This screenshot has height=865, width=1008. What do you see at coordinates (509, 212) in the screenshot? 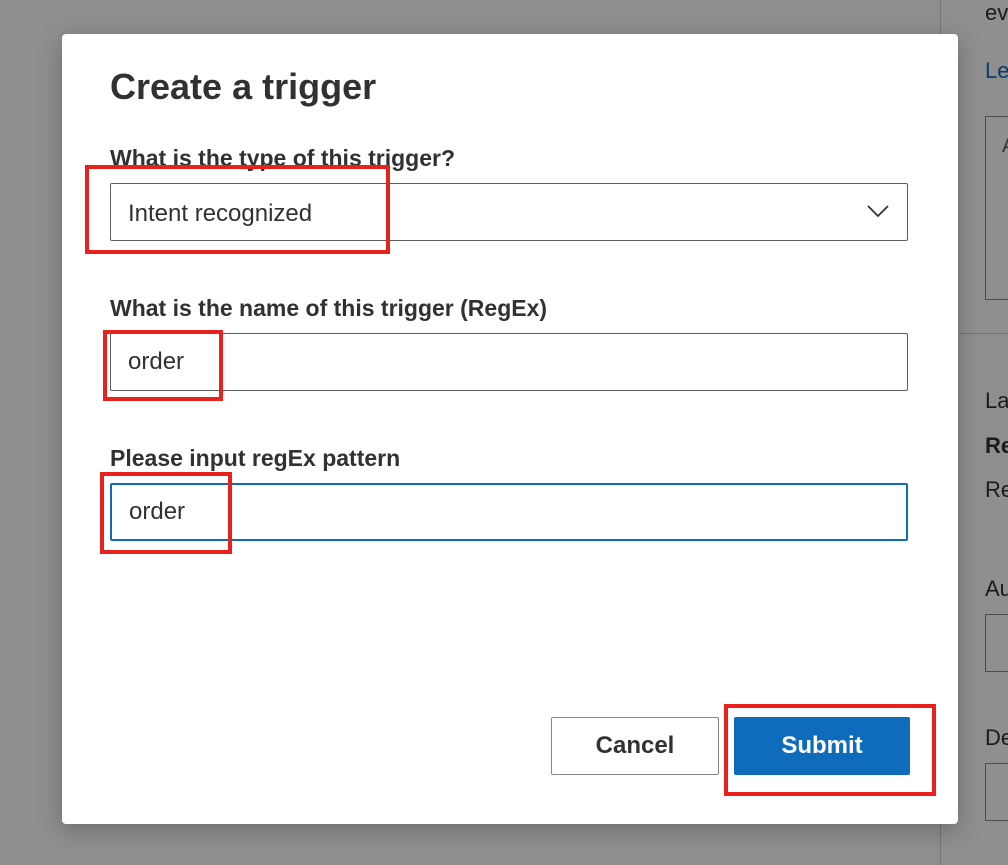
I see `trigger-type-dropdown: Intent recognized` at bounding box center [509, 212].